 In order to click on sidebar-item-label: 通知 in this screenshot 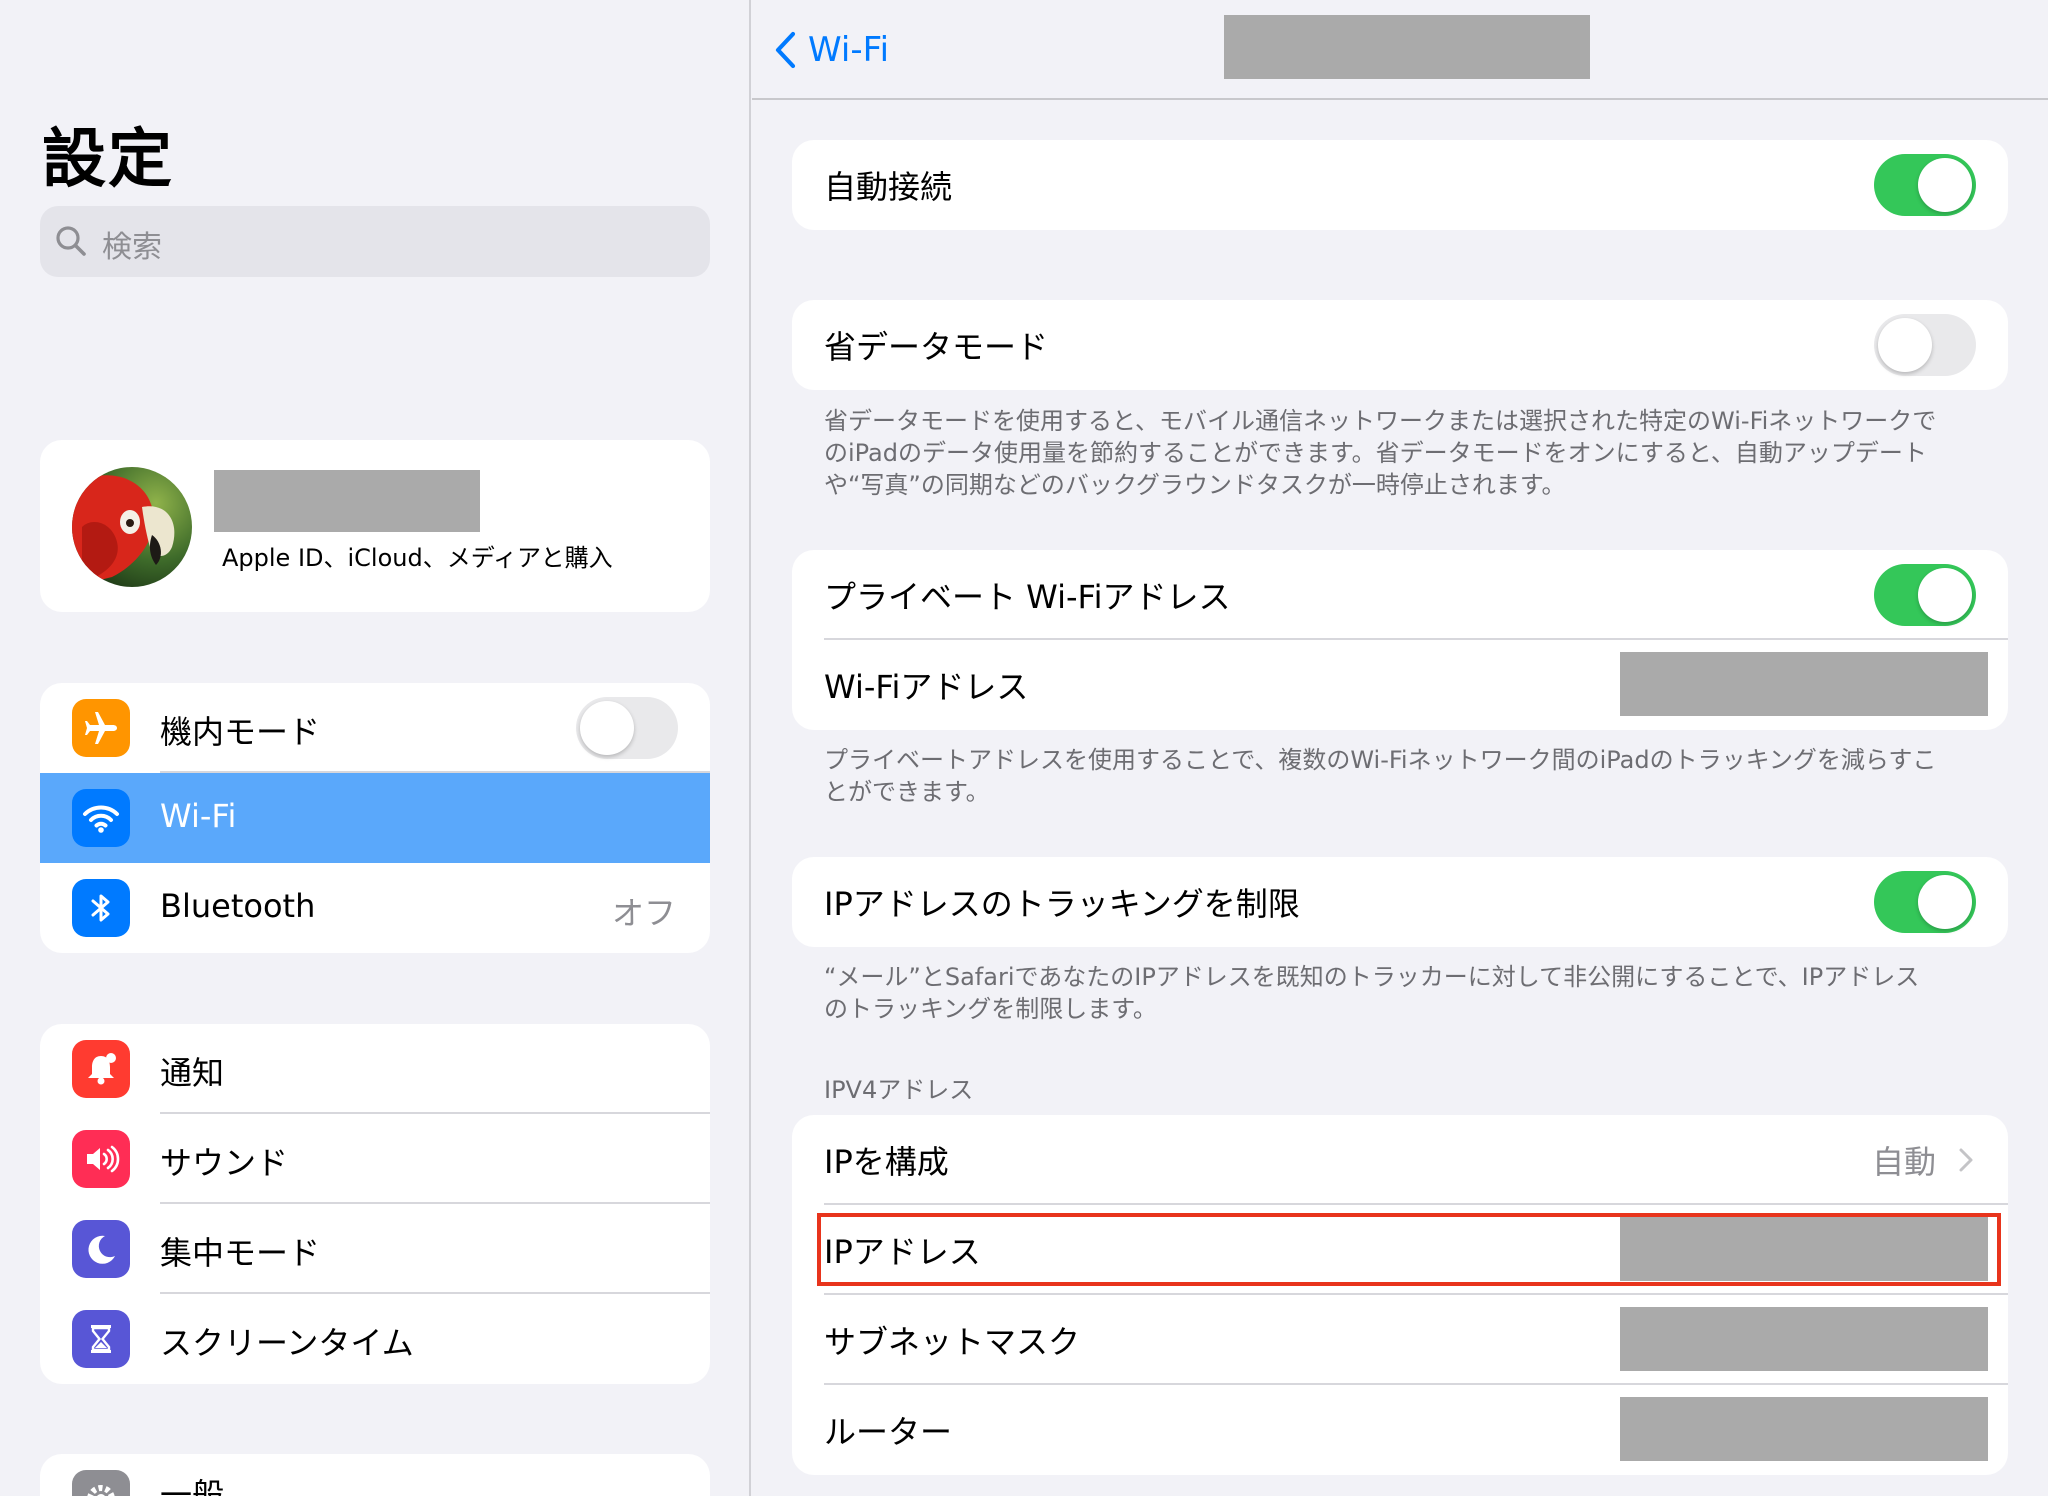, I will do `click(192, 1073)`.